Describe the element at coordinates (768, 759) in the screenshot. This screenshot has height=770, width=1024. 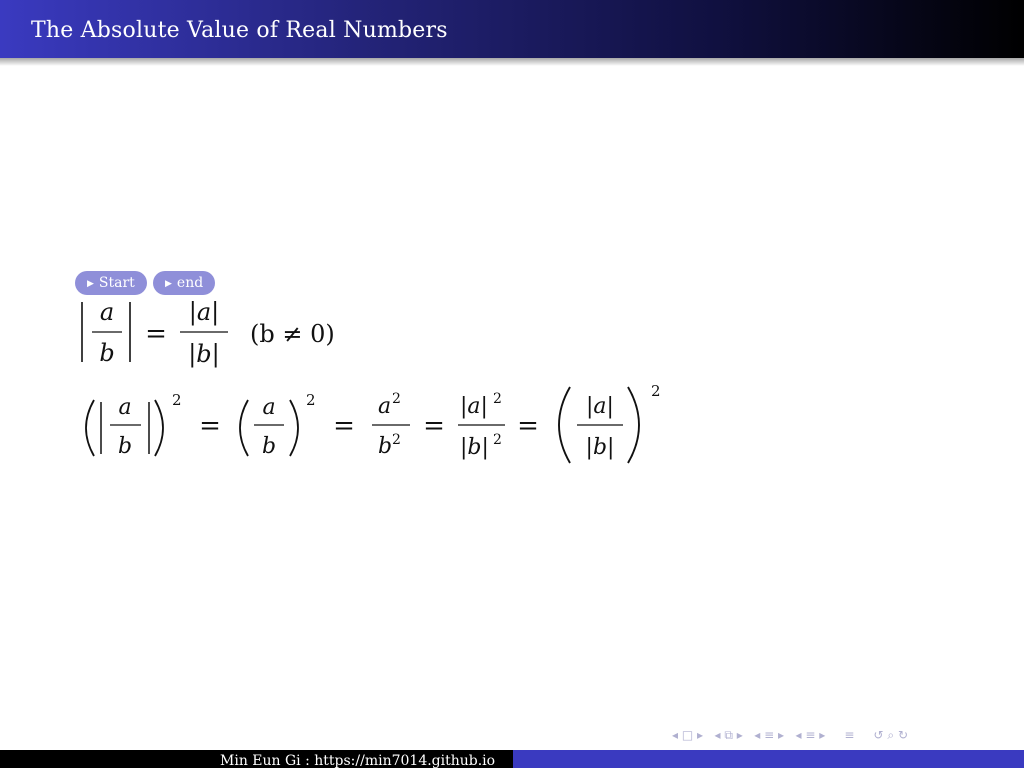
I see `footer-right-band` at that location.